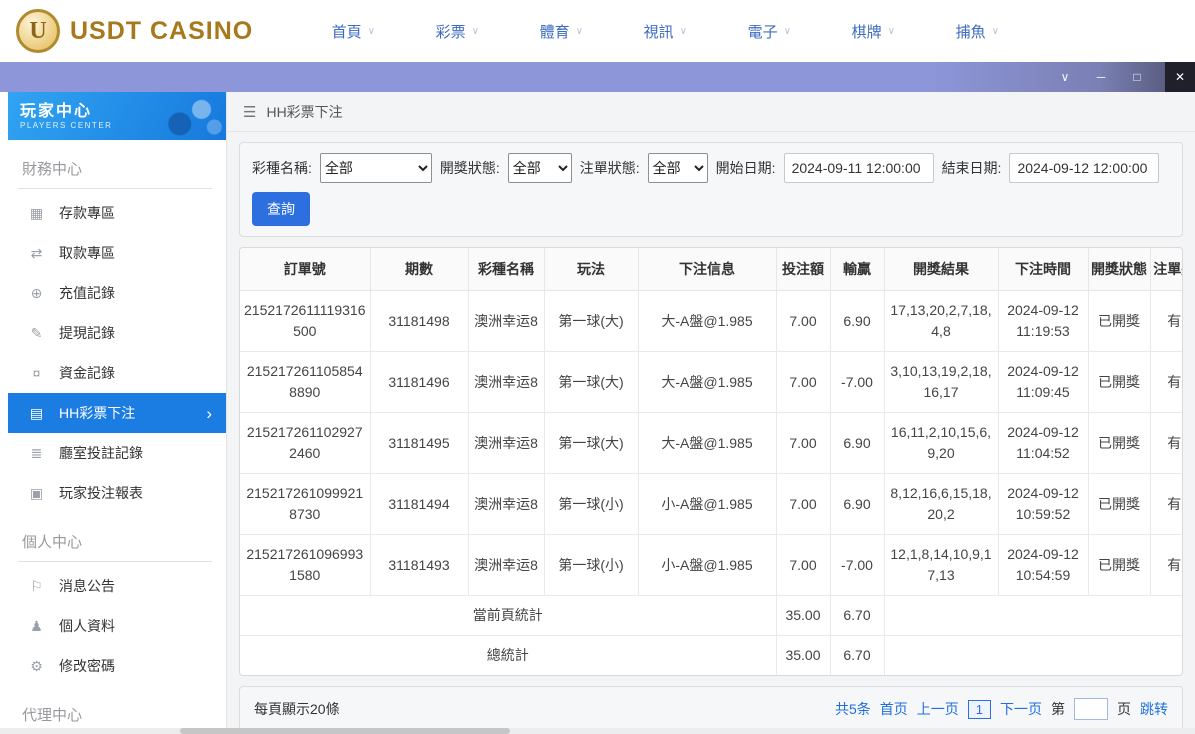  Describe the element at coordinates (281, 209) in the screenshot. I see `query-button: 查詢` at that location.